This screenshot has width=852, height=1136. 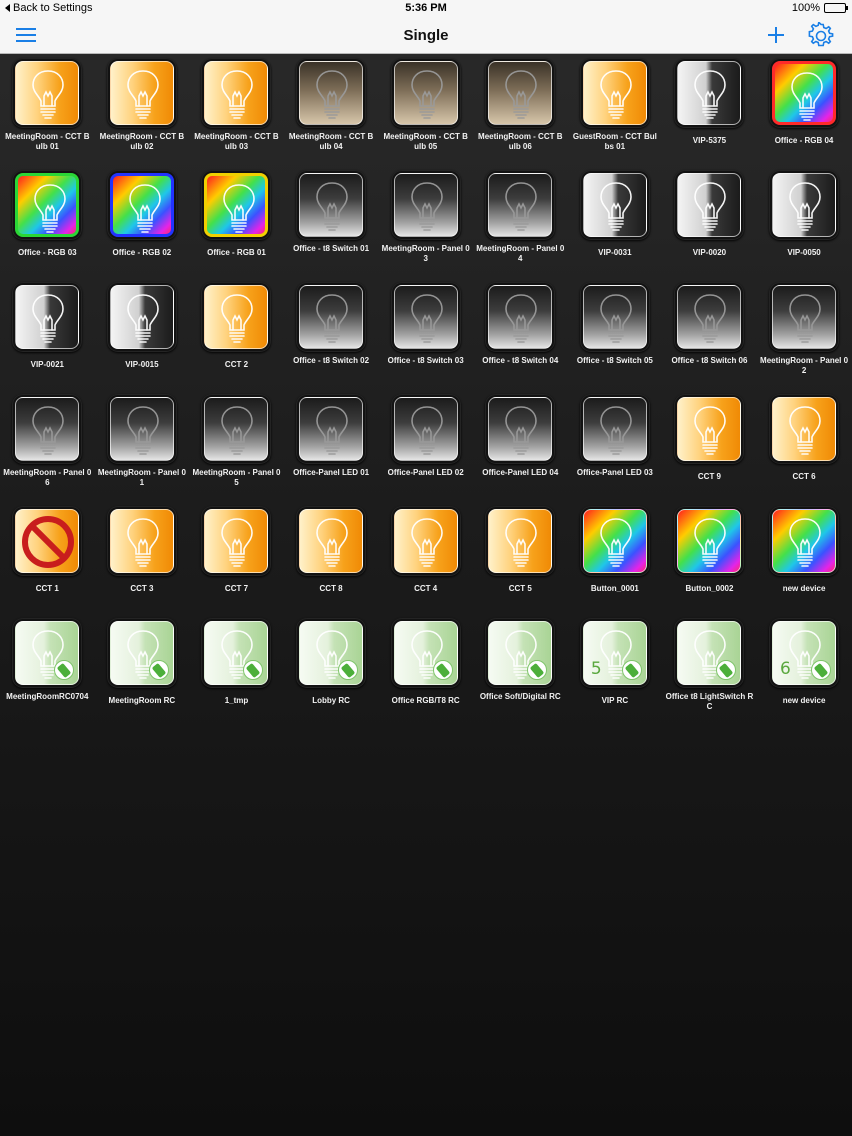 I want to click on device-tile: Office RGB/T8 RC, so click(x=425, y=674).